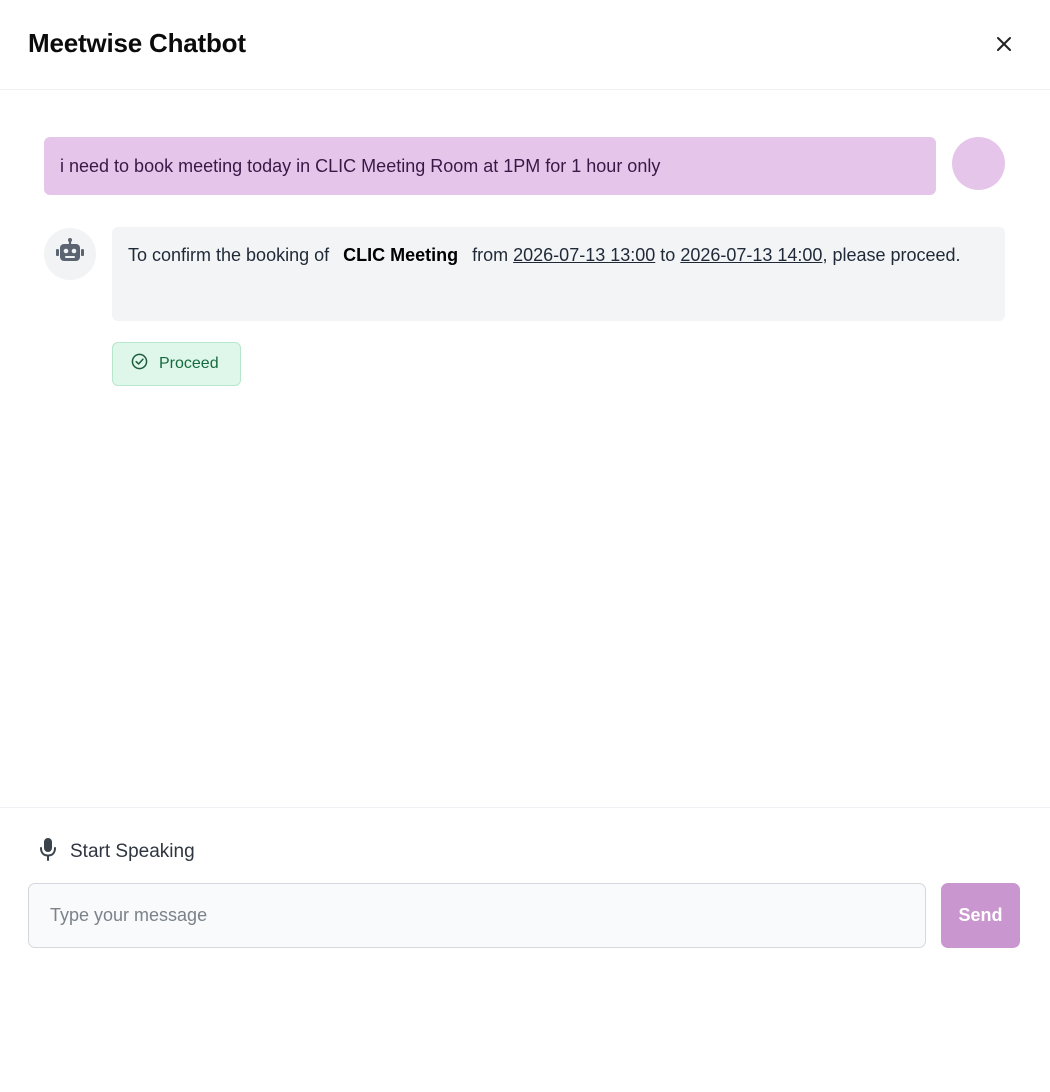 Image resolution: width=1050 pixels, height=1092 pixels. I want to click on start-speaking-button: Start Speaking, so click(116, 852).